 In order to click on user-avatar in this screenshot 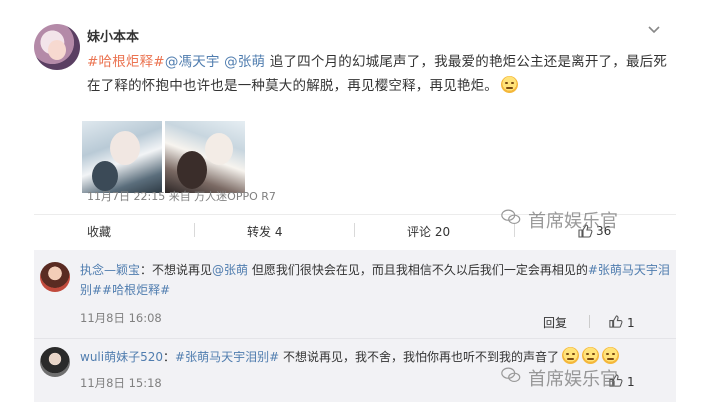, I will do `click(57, 47)`.